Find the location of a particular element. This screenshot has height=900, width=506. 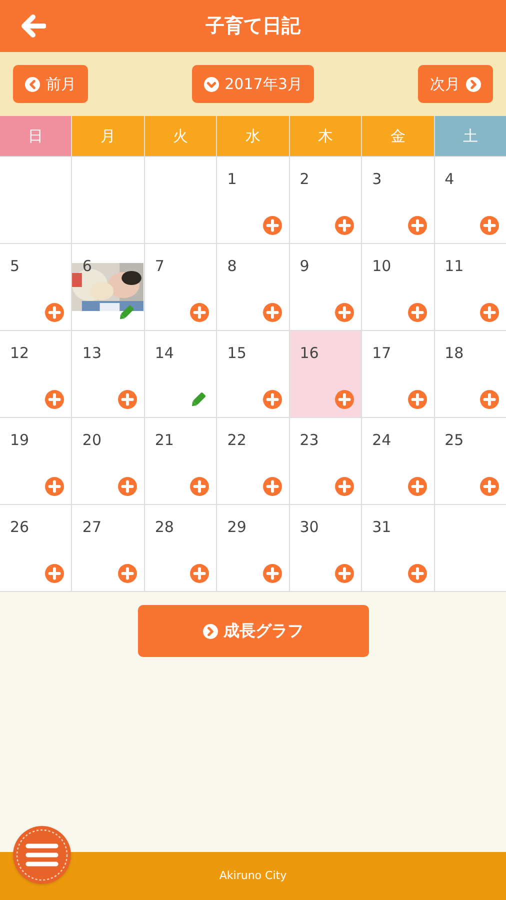

day-cell: 25 is located at coordinates (470, 461).